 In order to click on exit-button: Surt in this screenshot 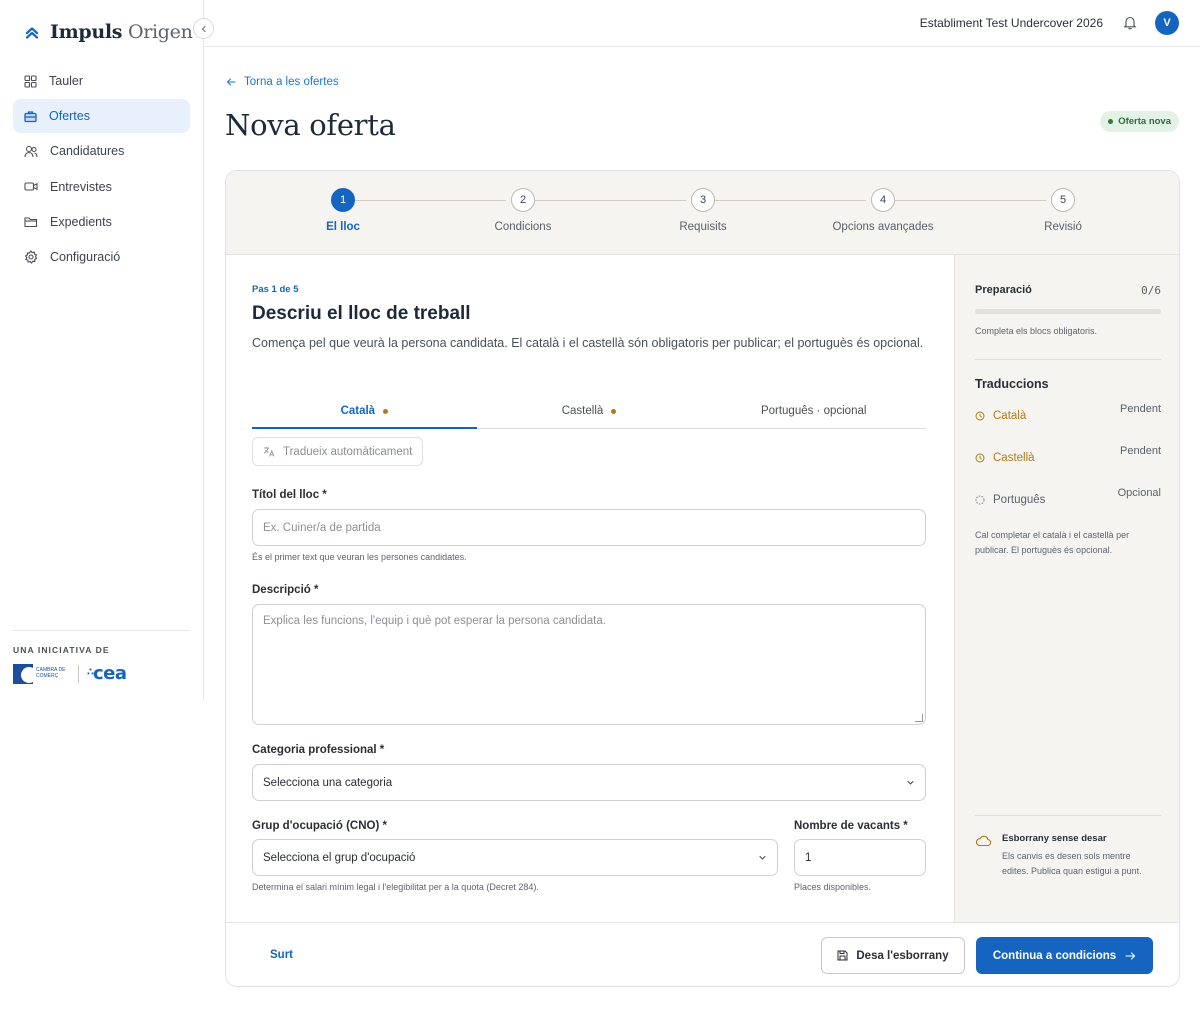, I will do `click(281, 955)`.